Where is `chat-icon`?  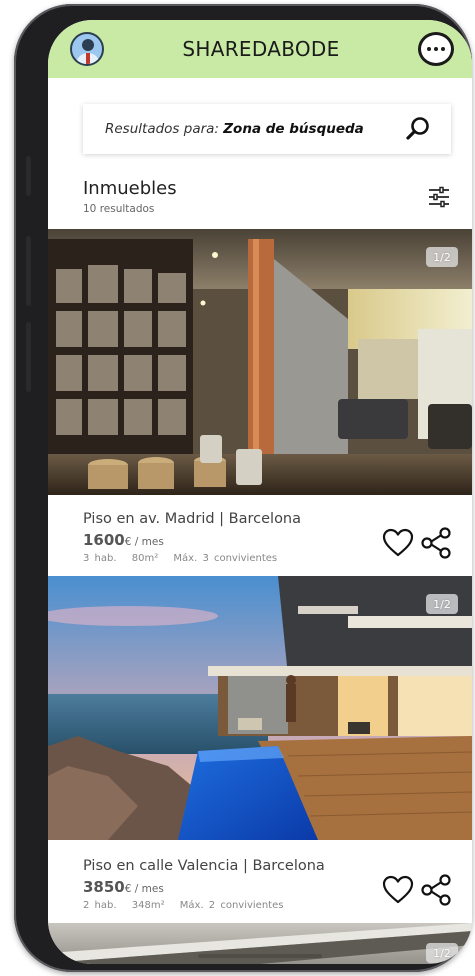
chat-icon is located at coordinates (435, 49).